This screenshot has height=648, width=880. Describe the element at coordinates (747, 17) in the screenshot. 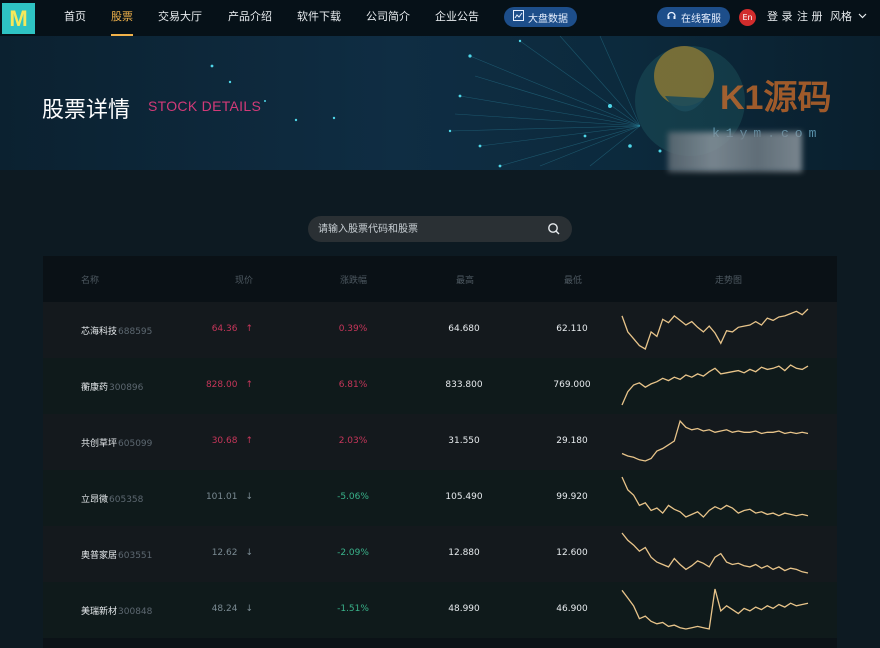

I see `language-toggle: En` at that location.